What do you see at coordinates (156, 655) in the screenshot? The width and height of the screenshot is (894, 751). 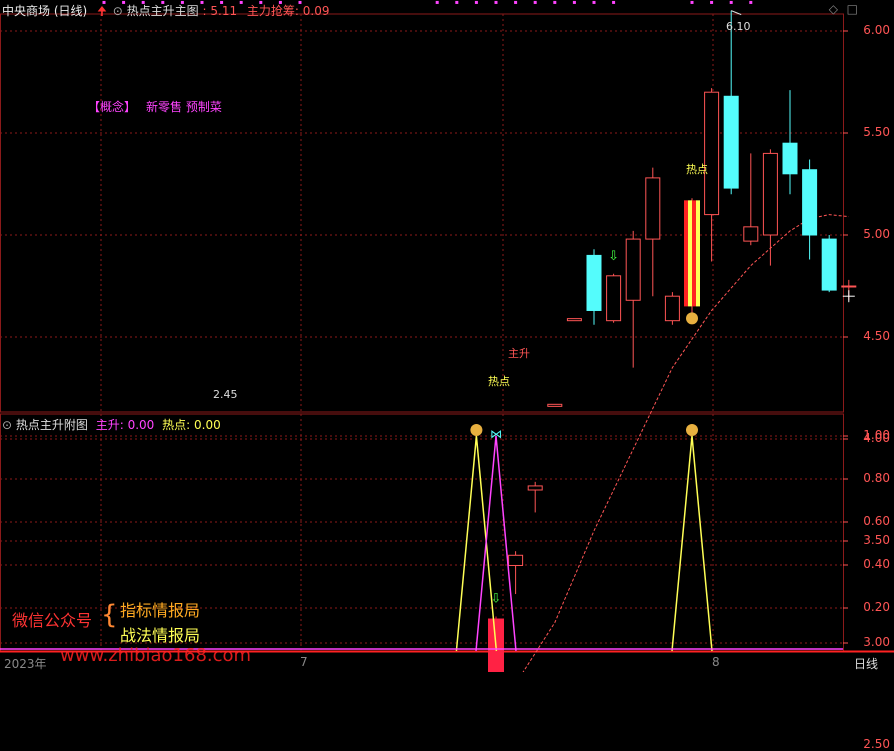 I see `watermark-url: www.zhibiao168.com` at bounding box center [156, 655].